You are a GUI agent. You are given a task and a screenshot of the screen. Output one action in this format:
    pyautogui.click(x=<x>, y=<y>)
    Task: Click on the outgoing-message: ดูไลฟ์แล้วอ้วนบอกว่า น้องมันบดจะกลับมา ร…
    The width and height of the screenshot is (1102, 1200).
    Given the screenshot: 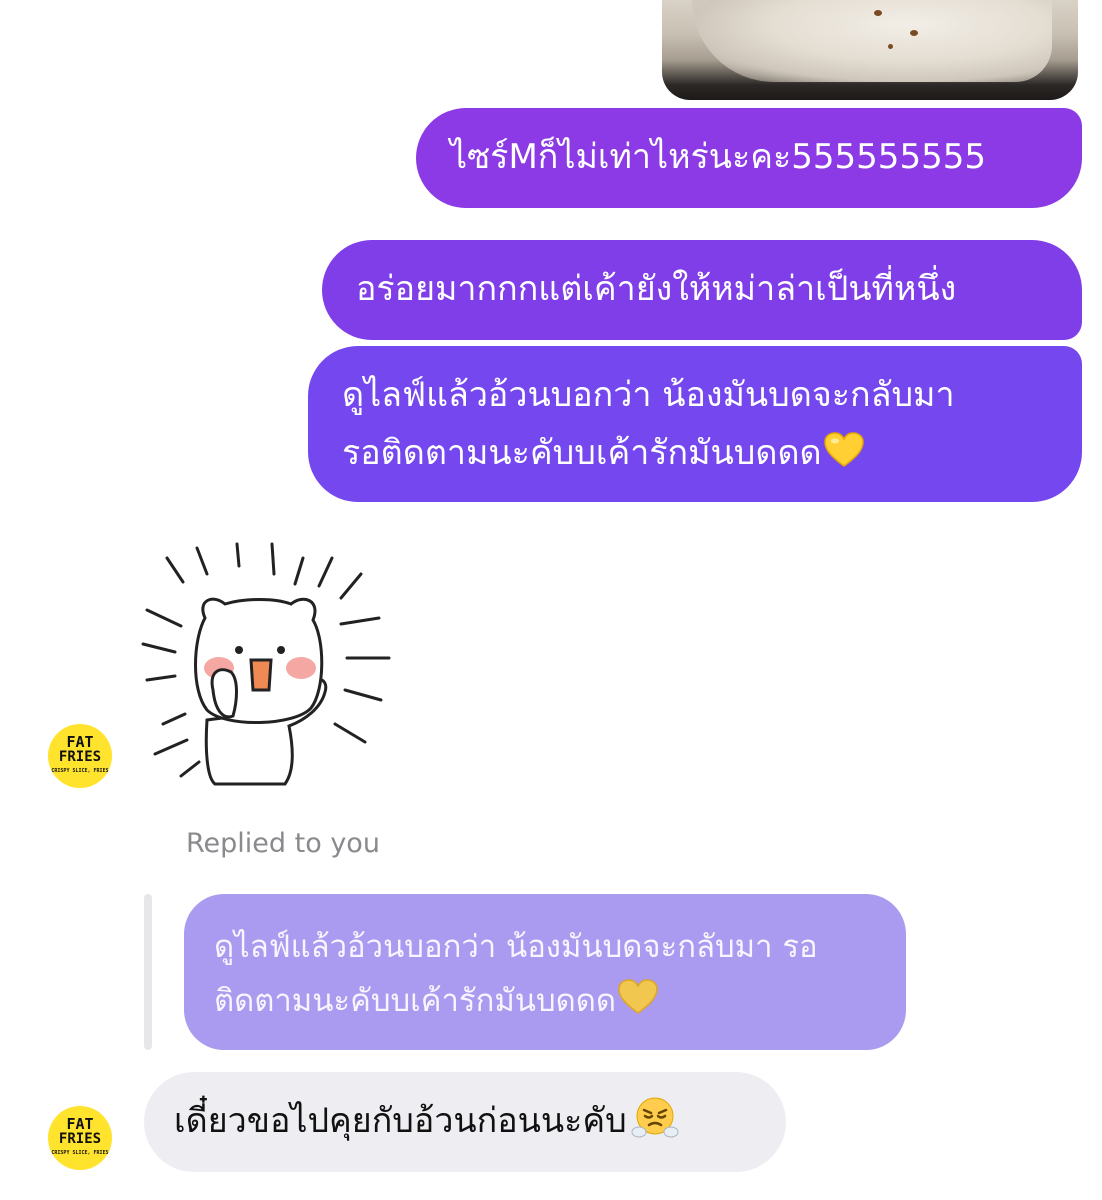 What is the action you would take?
    pyautogui.click(x=695, y=424)
    